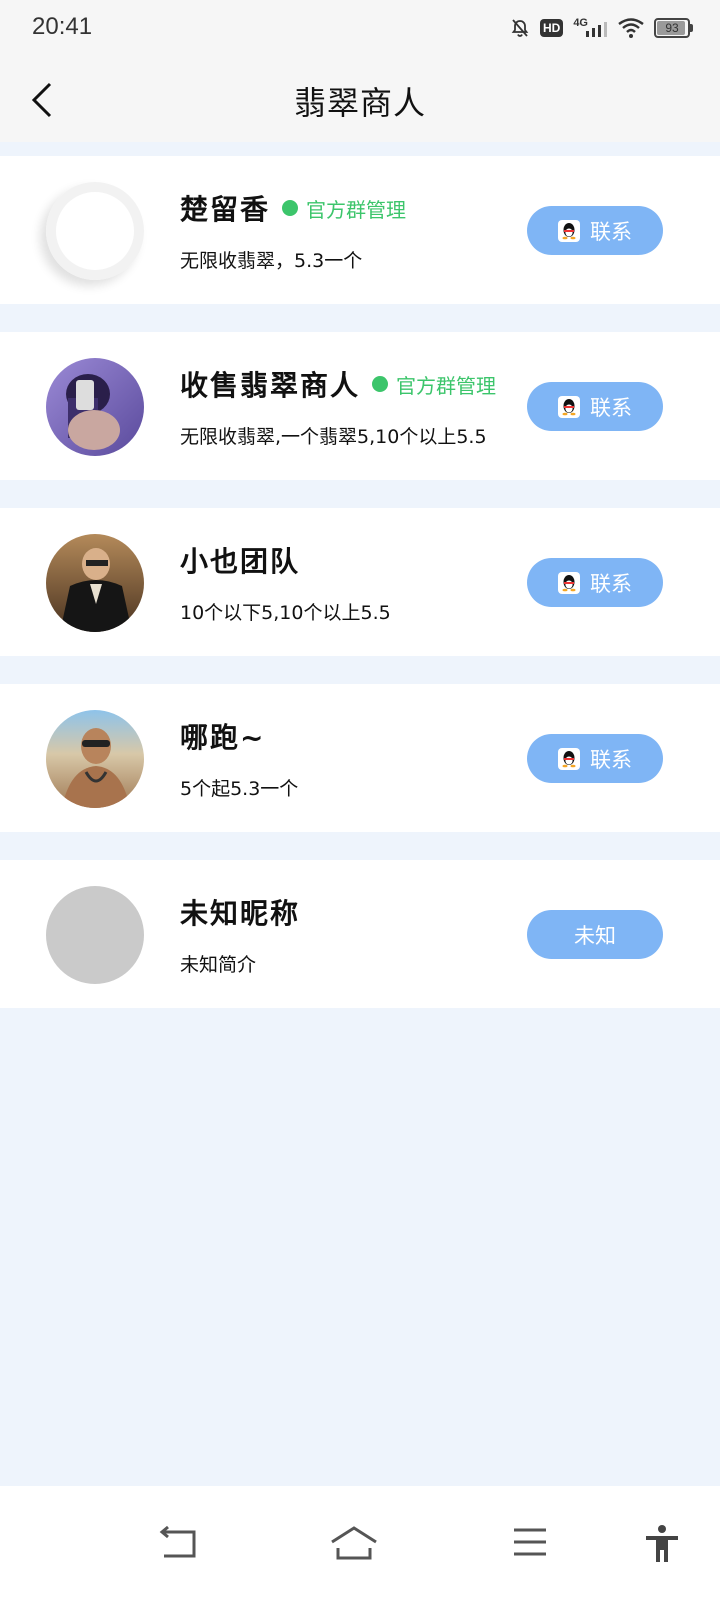 Image resolution: width=720 pixels, height=1600 pixels. I want to click on list-item: 未知昵称 未知简介 未知, so click(360, 934).